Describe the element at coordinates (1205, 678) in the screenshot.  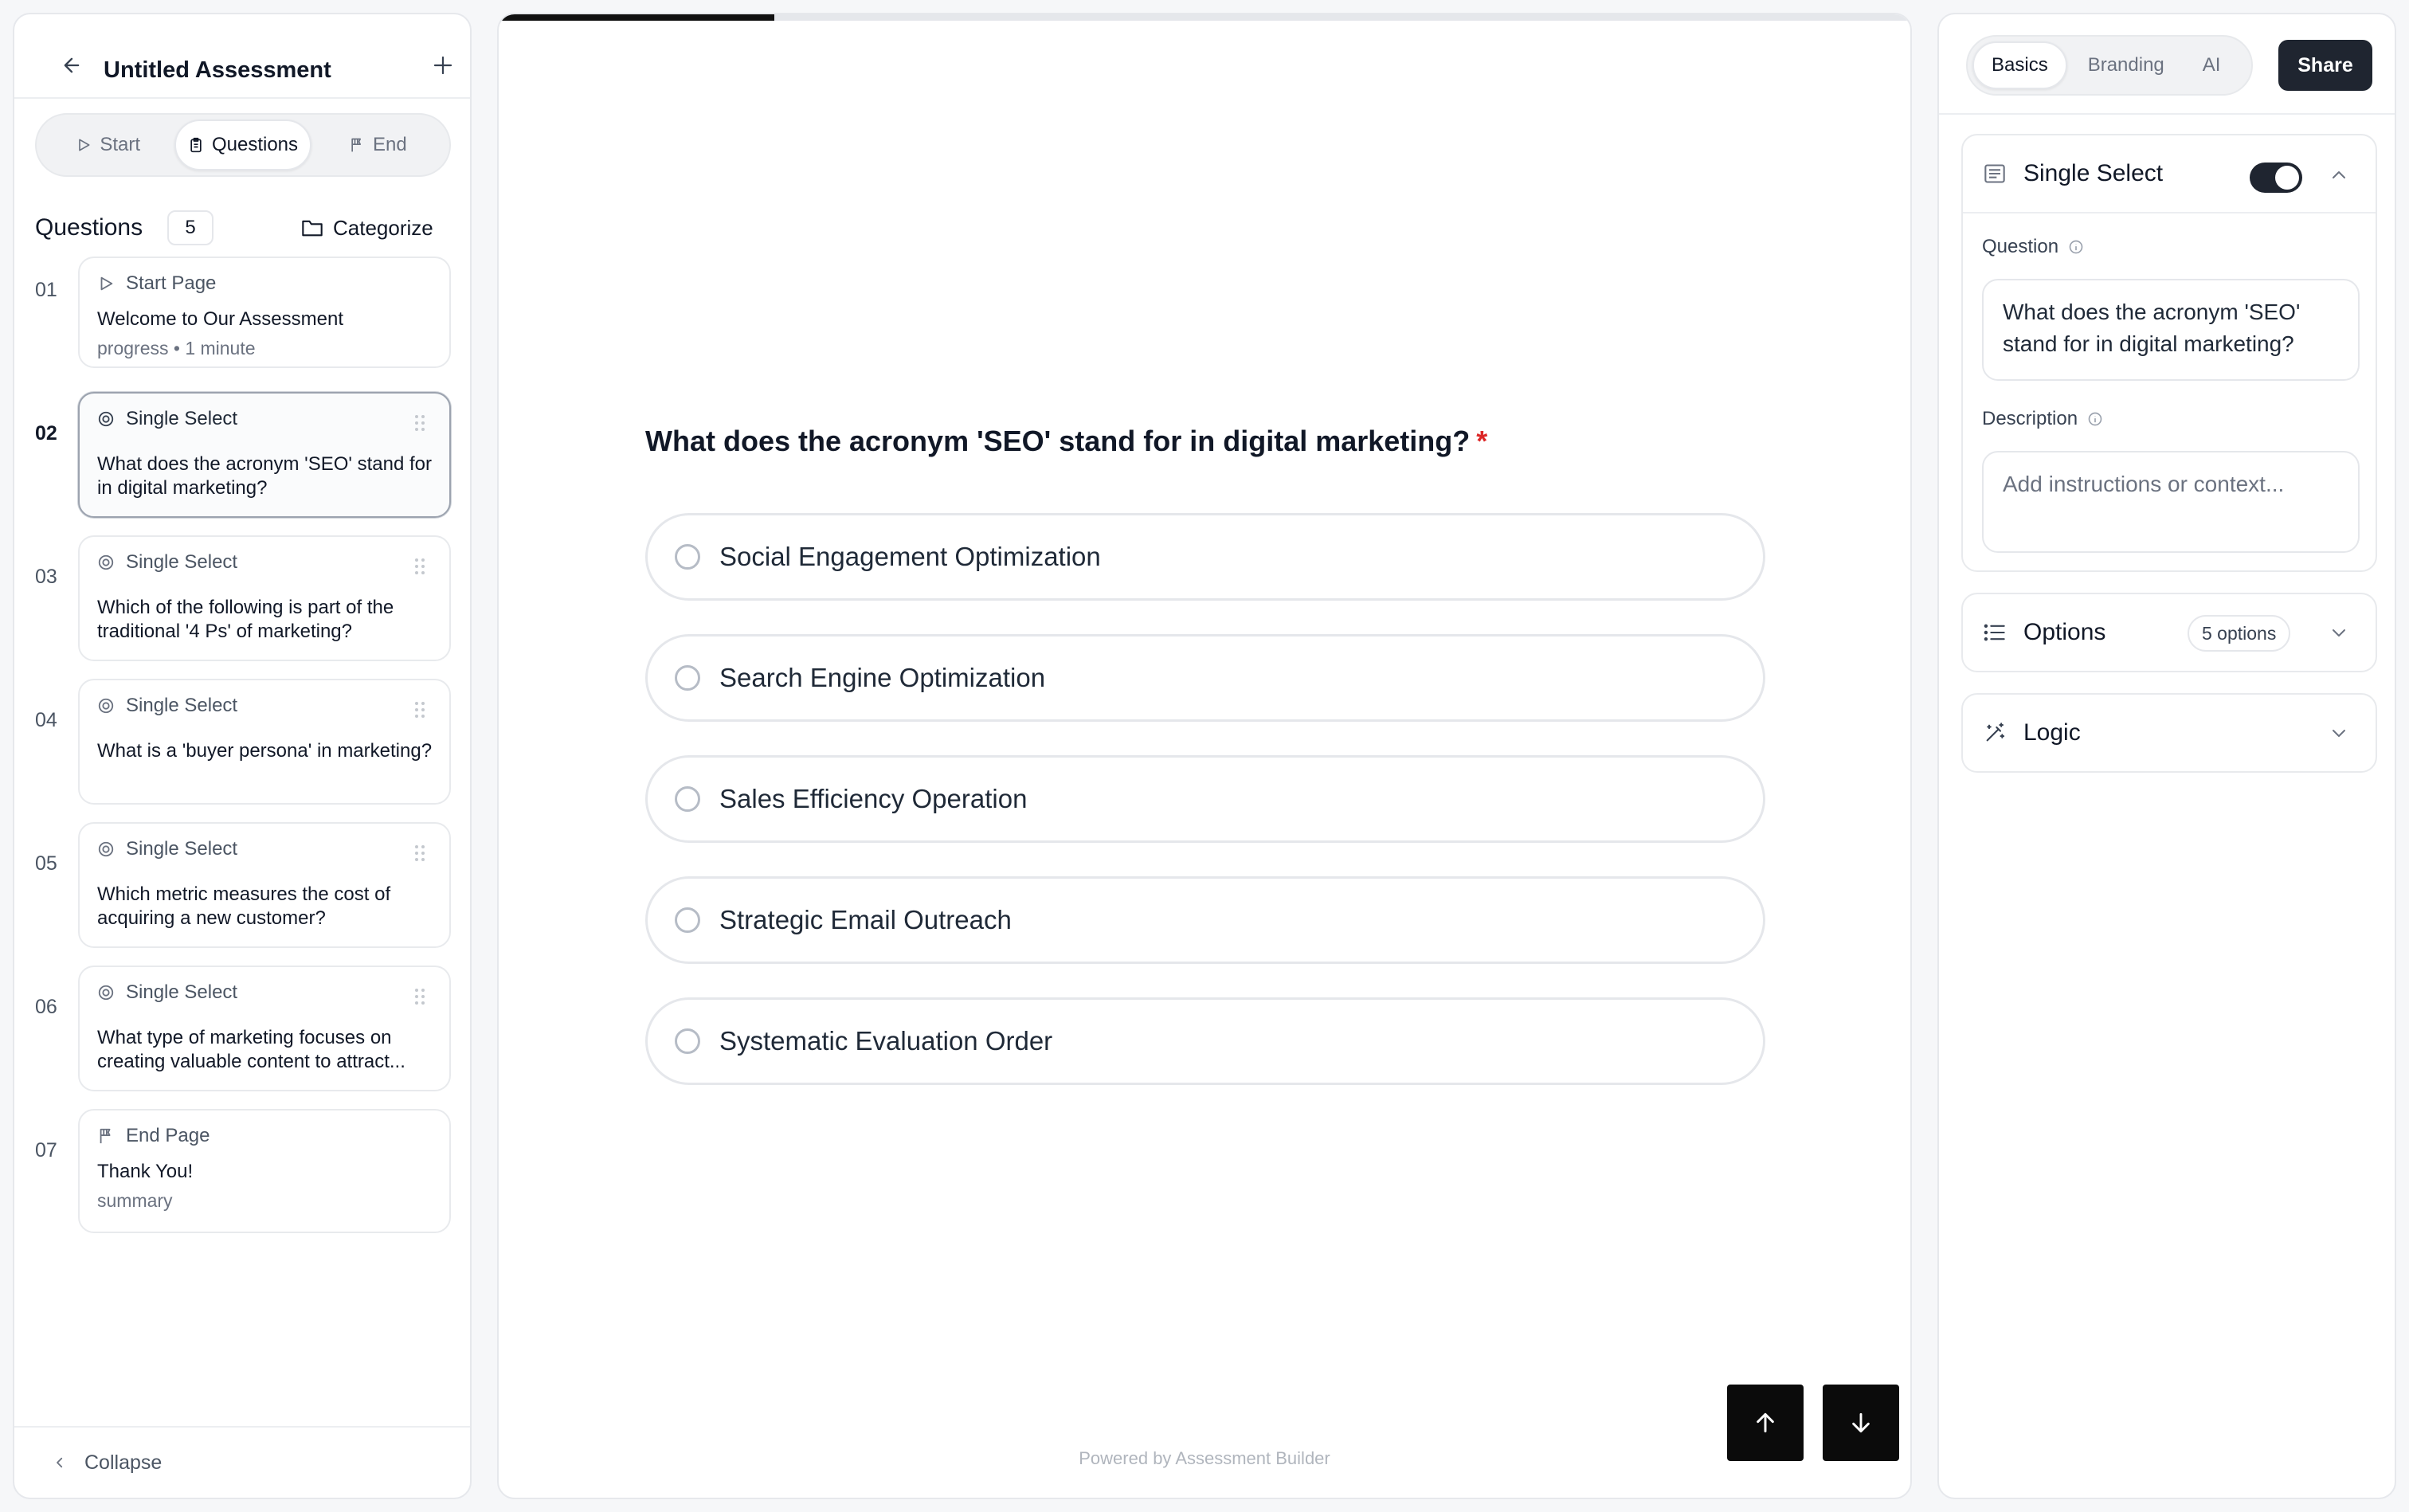
I see `answer-option: Search Engine Optimization` at that location.